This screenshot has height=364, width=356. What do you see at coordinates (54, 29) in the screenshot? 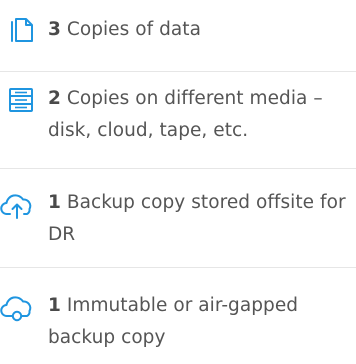
I see `item-count: 3` at bounding box center [54, 29].